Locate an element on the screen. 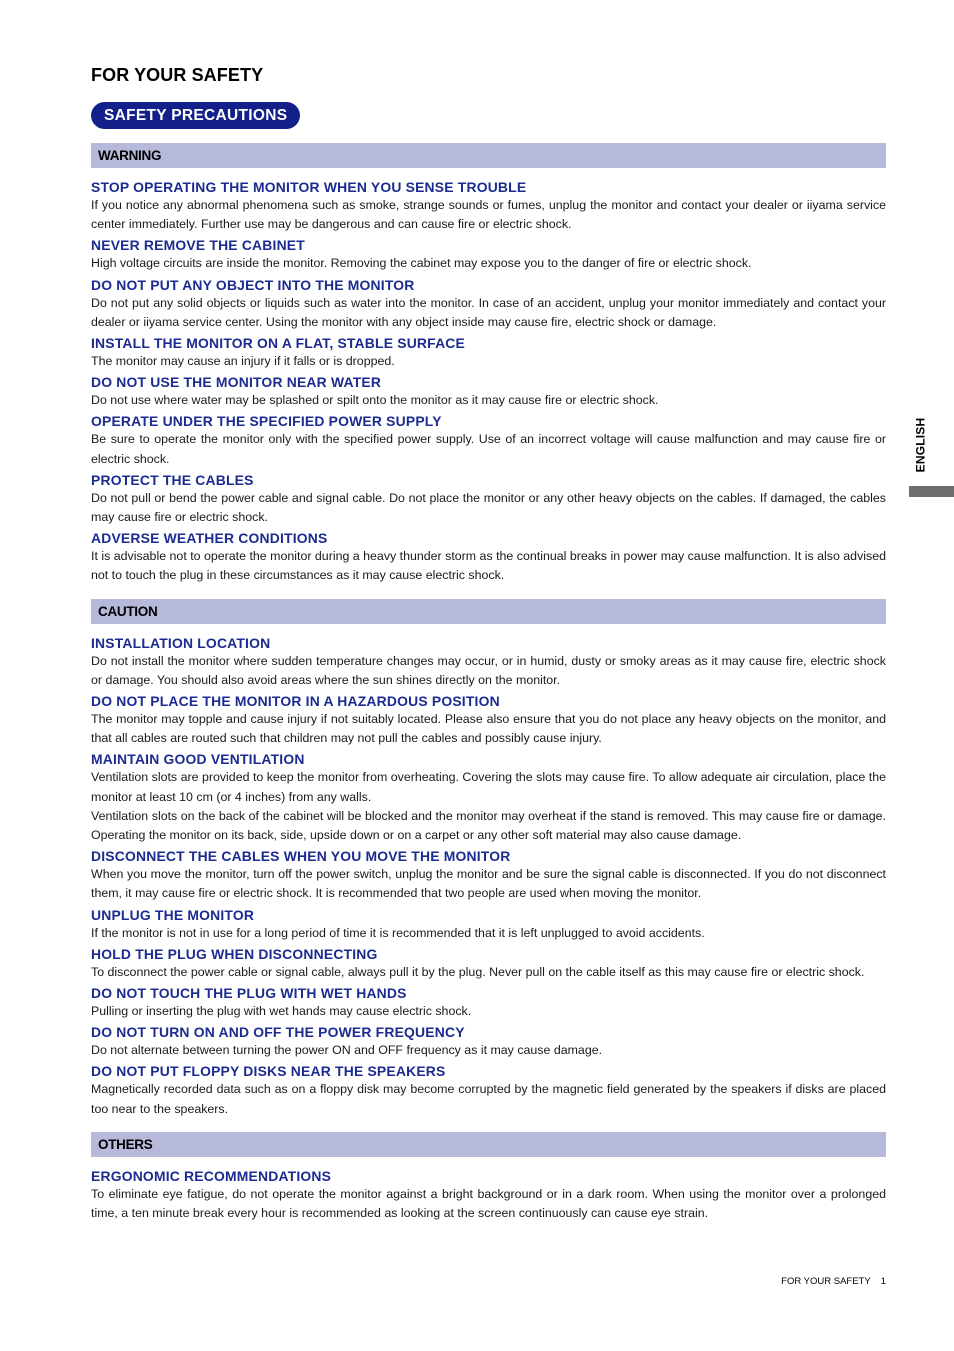 The height and width of the screenshot is (1351, 954). page-footer: FOR YOUR SAFETY 1 is located at coordinates (833, 1281).